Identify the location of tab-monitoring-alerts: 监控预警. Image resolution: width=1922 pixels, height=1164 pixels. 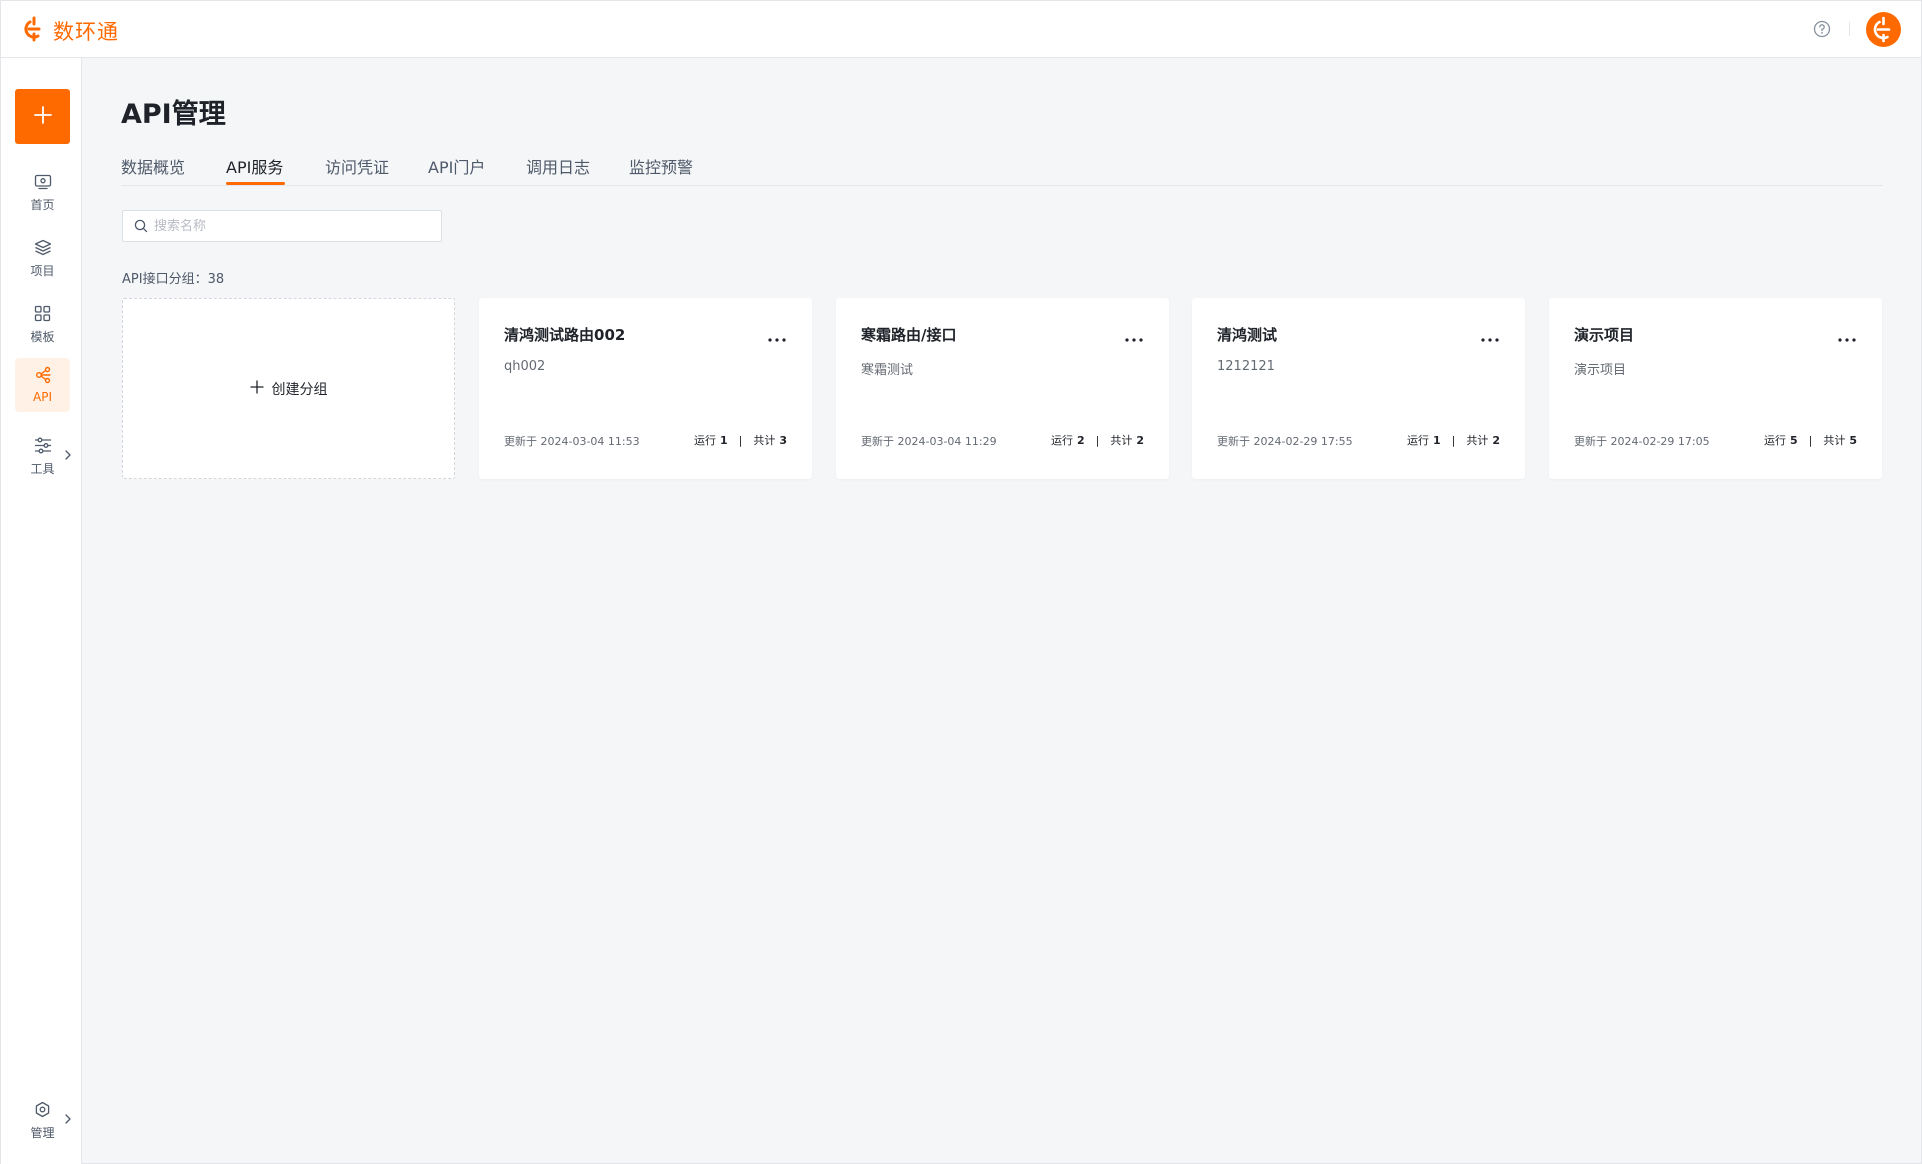
(661, 166).